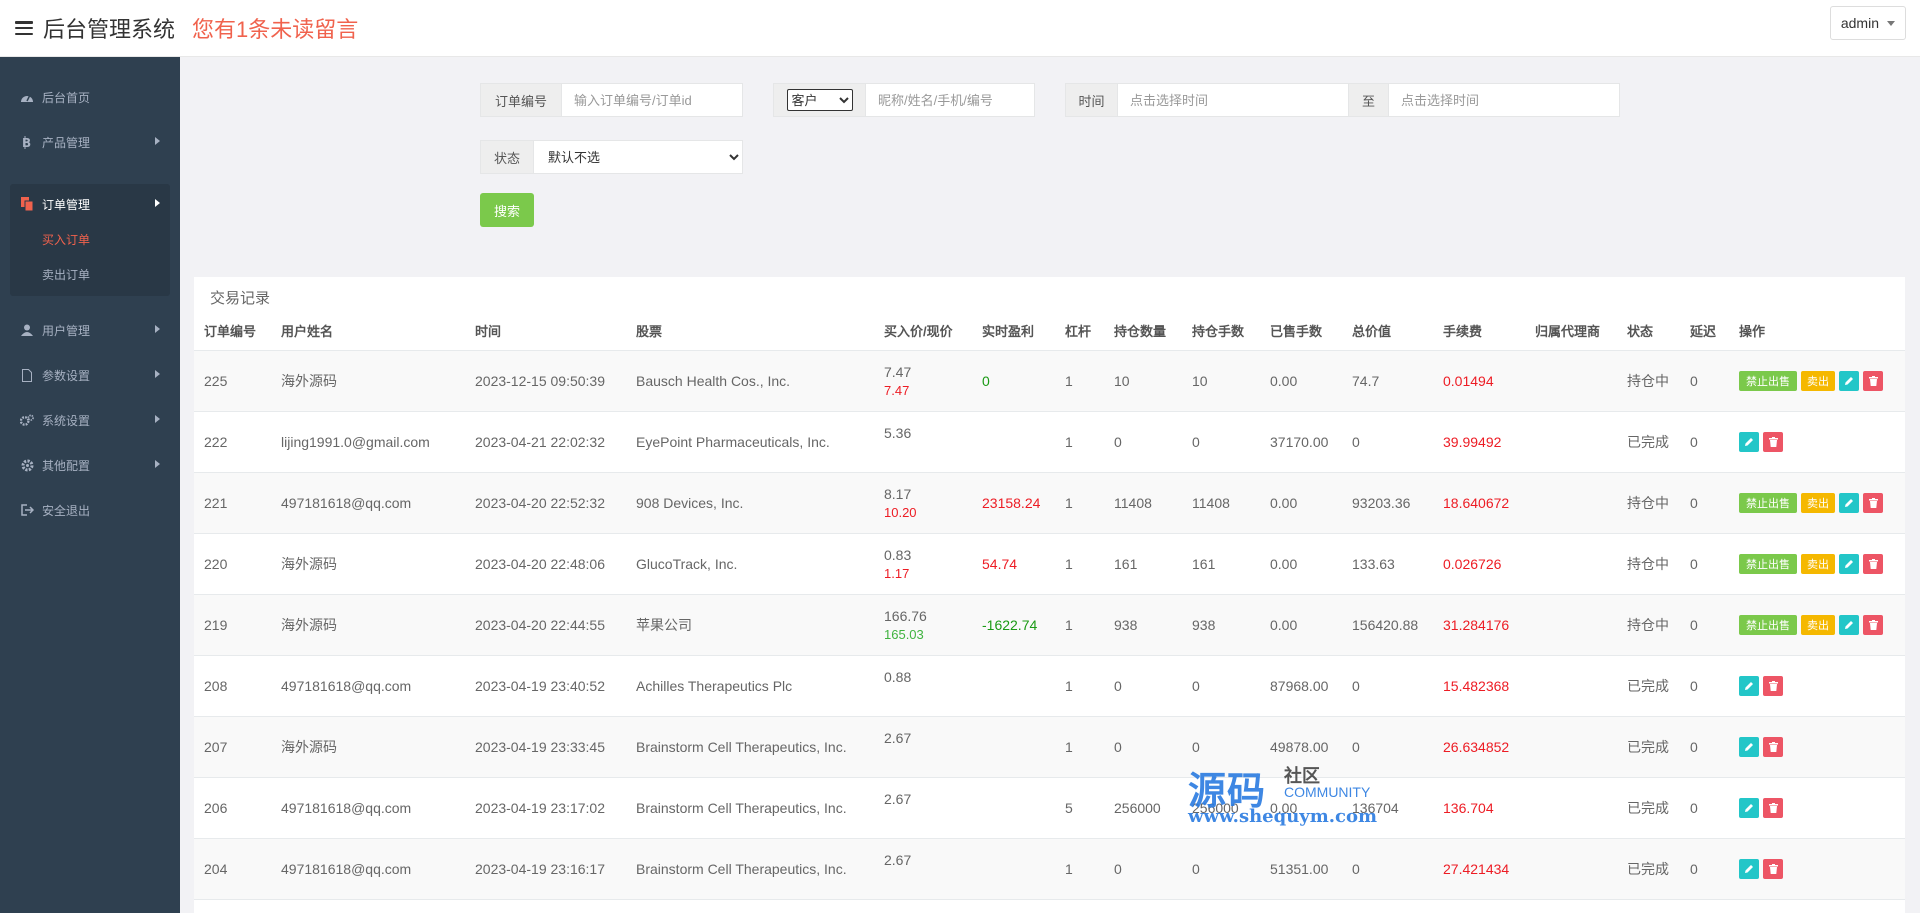  Describe the element at coordinates (1867, 23) in the screenshot. I see `user-menu-button: admin` at that location.